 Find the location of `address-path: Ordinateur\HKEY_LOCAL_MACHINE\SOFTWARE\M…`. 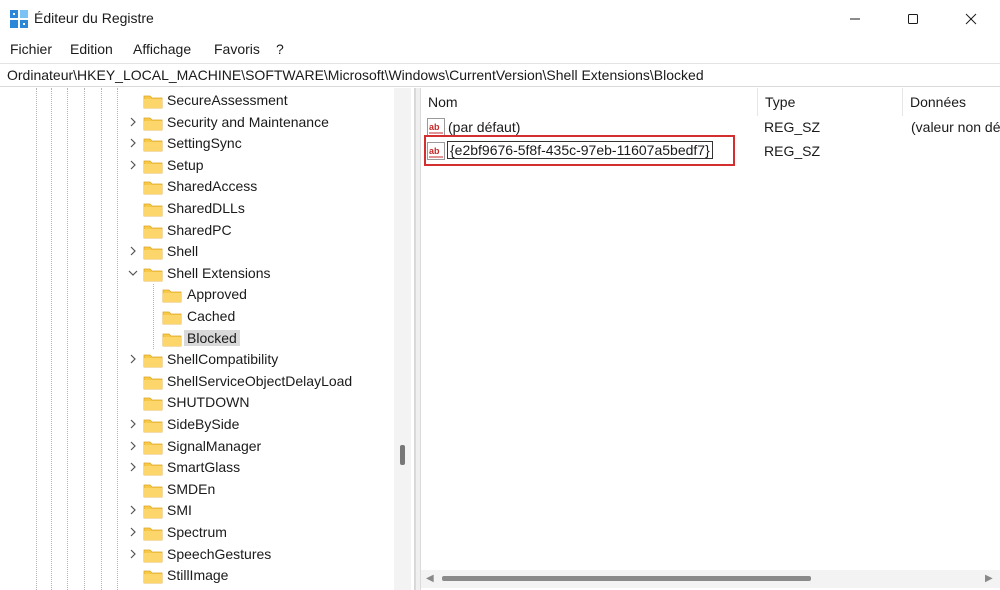

address-path: Ordinateur\HKEY_LOCAL_MACHINE\SOFTWARE\M… is located at coordinates (355, 75).